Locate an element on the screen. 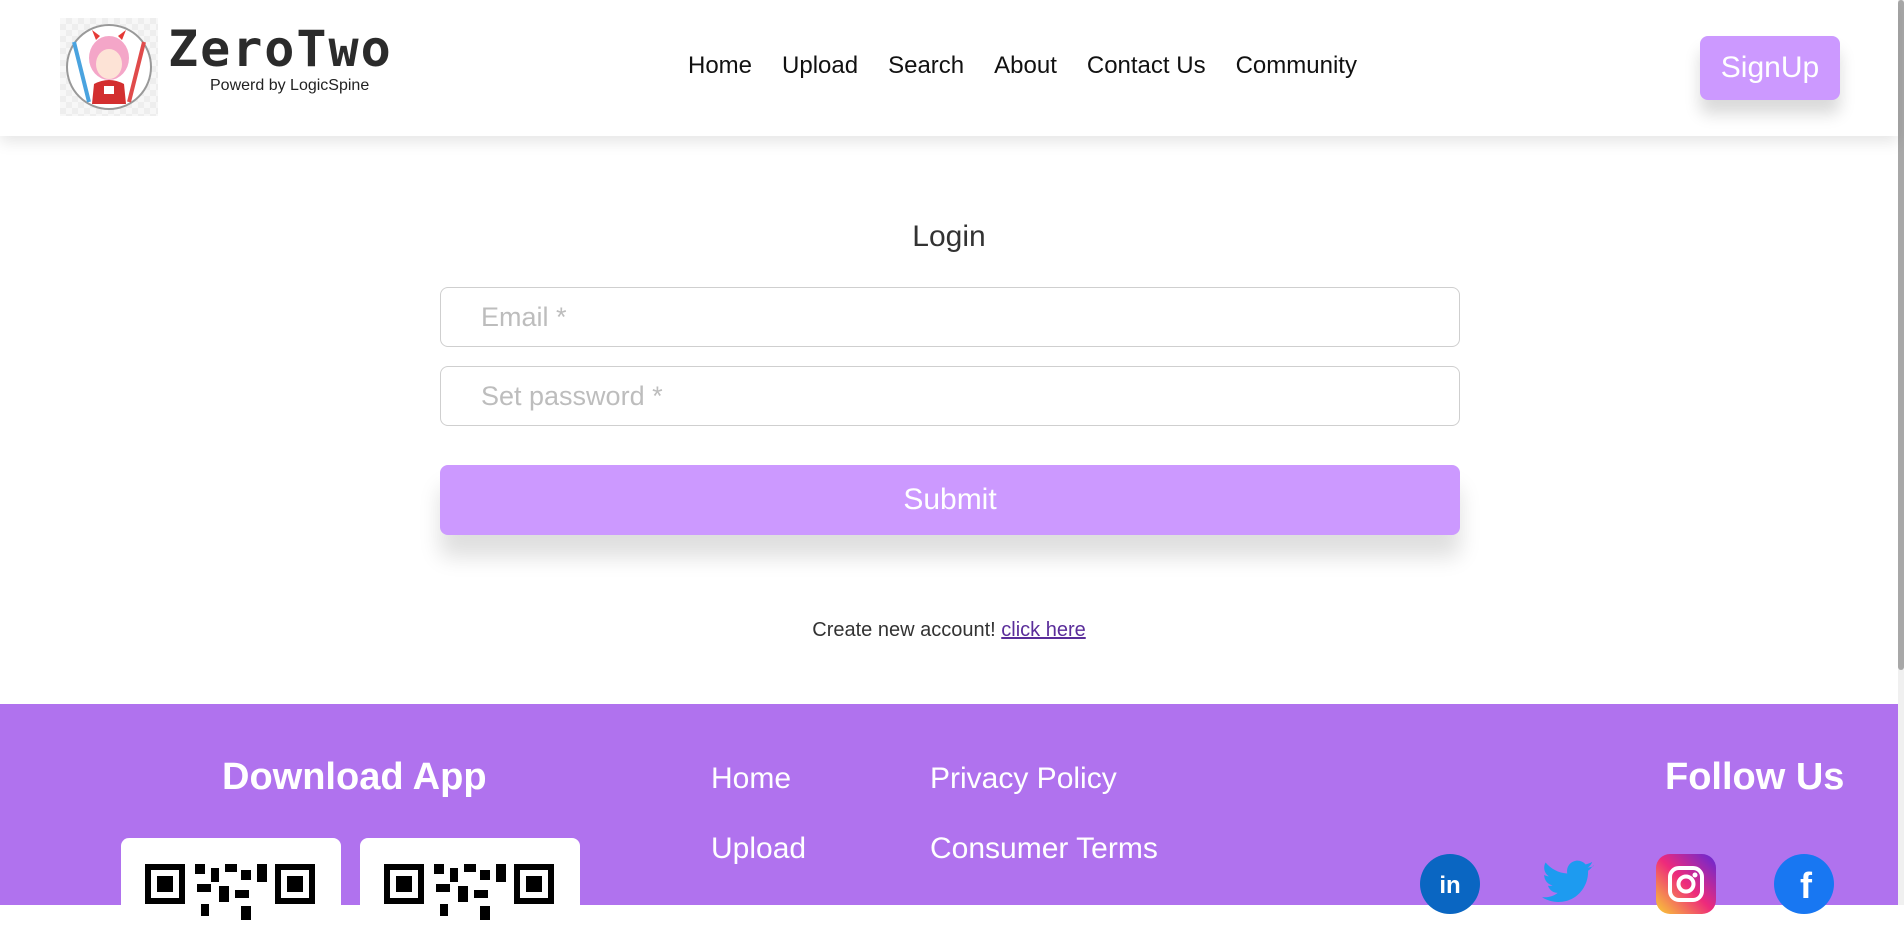  nav-community: Community is located at coordinates (1296, 66).